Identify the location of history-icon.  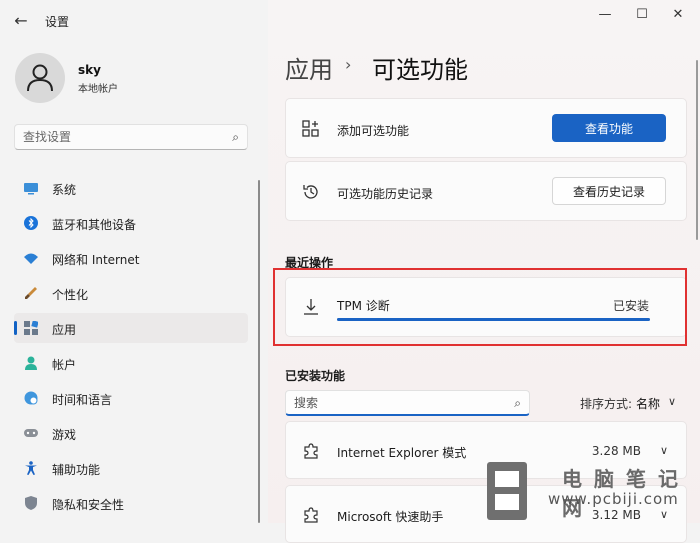
(310, 192).